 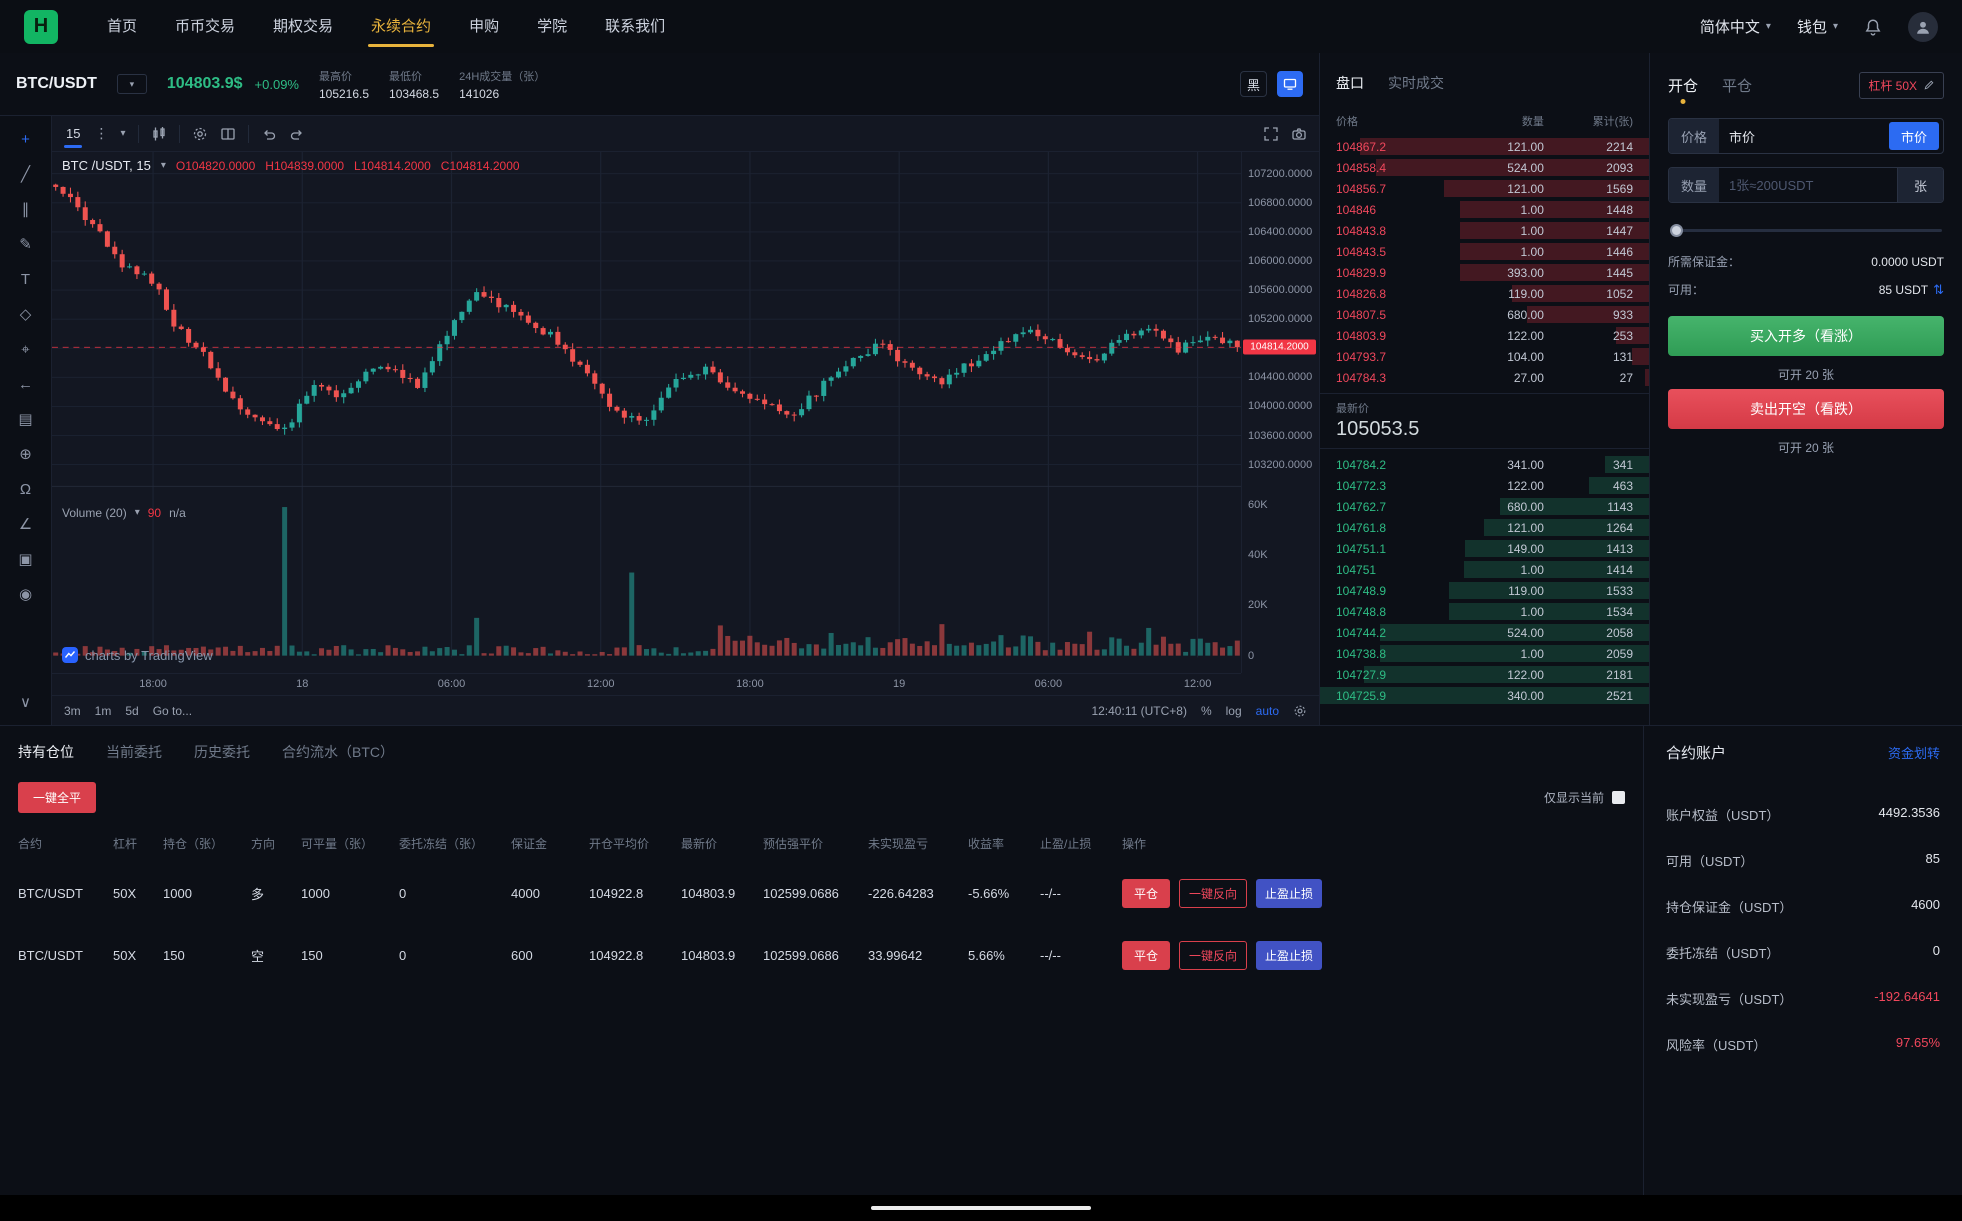 What do you see at coordinates (1683, 85) in the screenshot?
I see `tab-open-position: 开仓` at bounding box center [1683, 85].